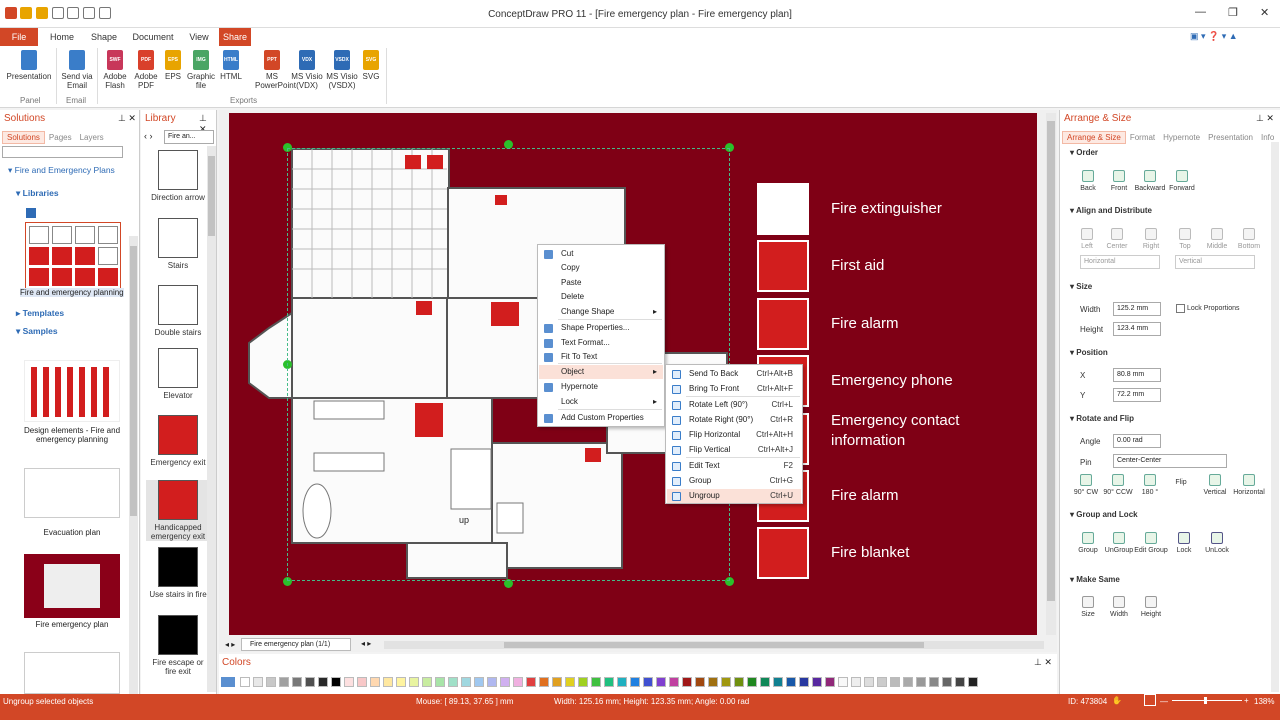  Describe the element at coordinates (783, 266) in the screenshot. I see `first-aid-icon` at that location.